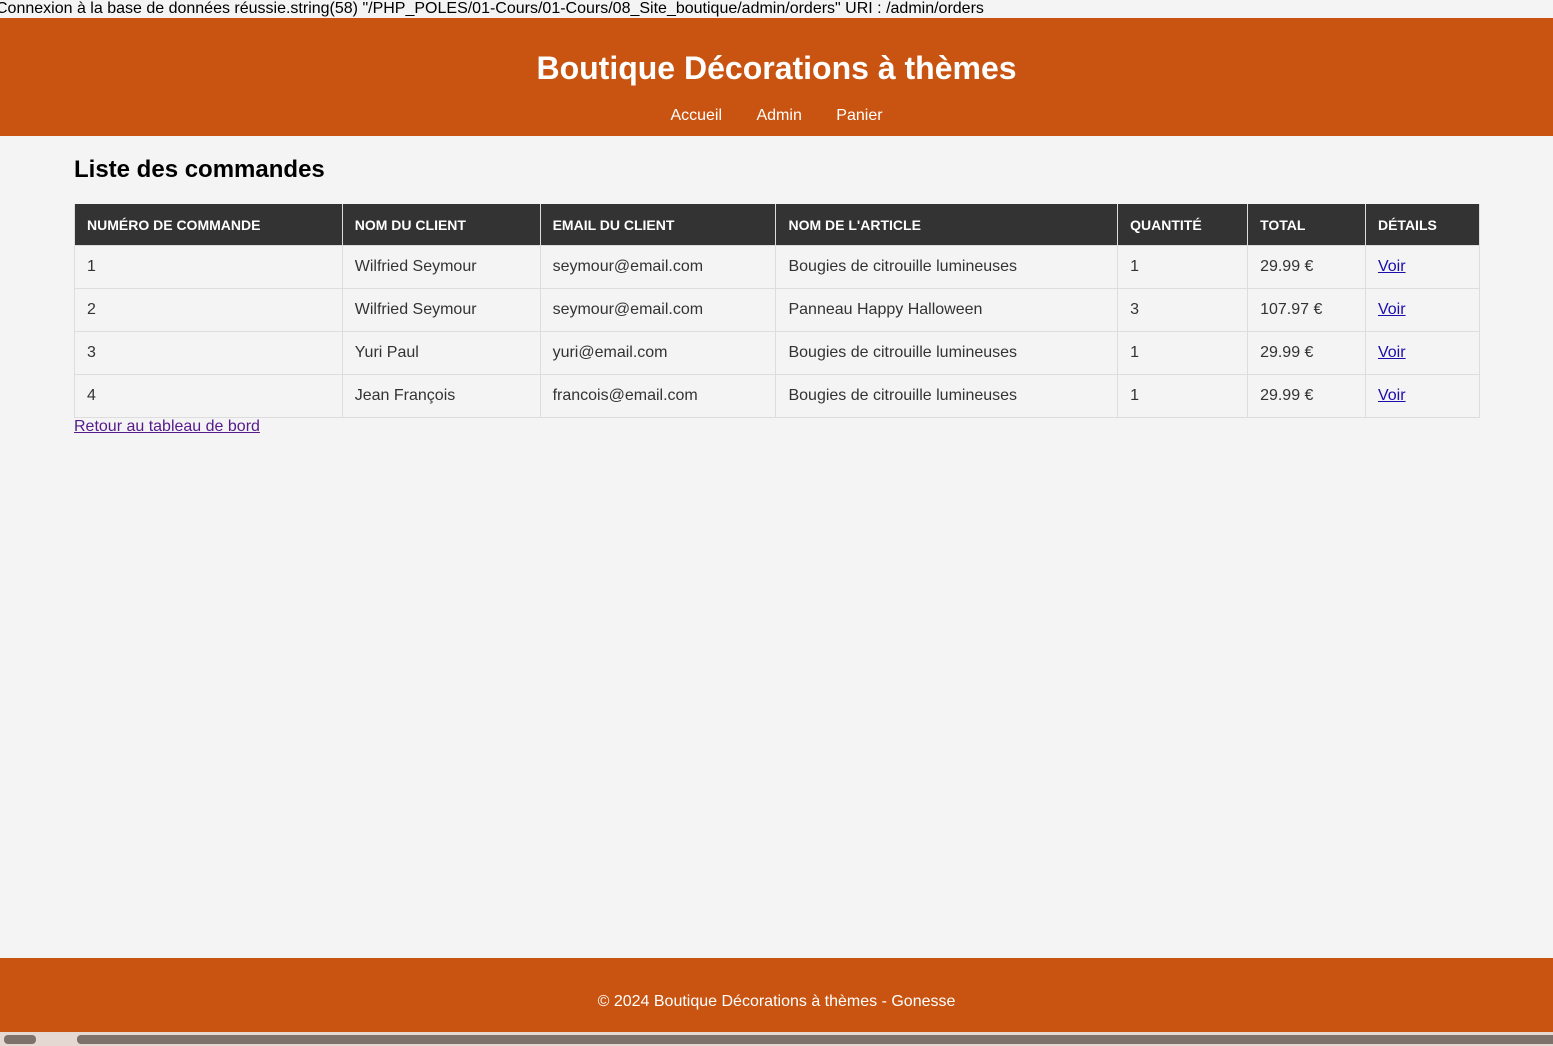 The image size is (1553, 1046). Describe the element at coordinates (658, 396) in the screenshot. I see `client-email-cell: francois@email.com` at that location.